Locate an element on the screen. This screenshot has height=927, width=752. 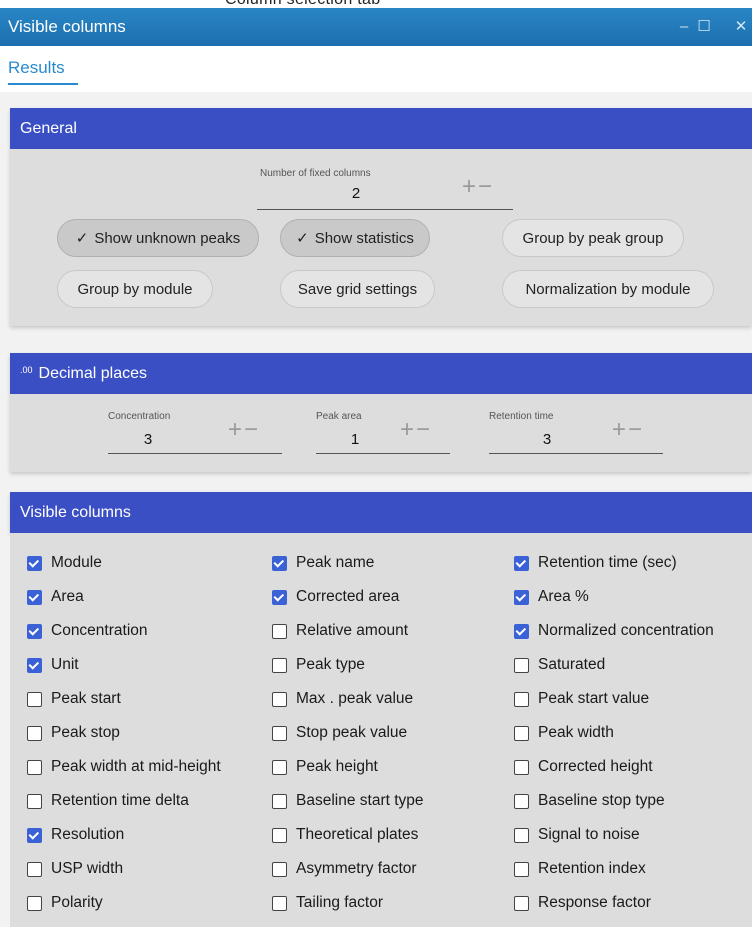
column-checkbox-item: Baseline stop type is located at coordinates (589, 801).